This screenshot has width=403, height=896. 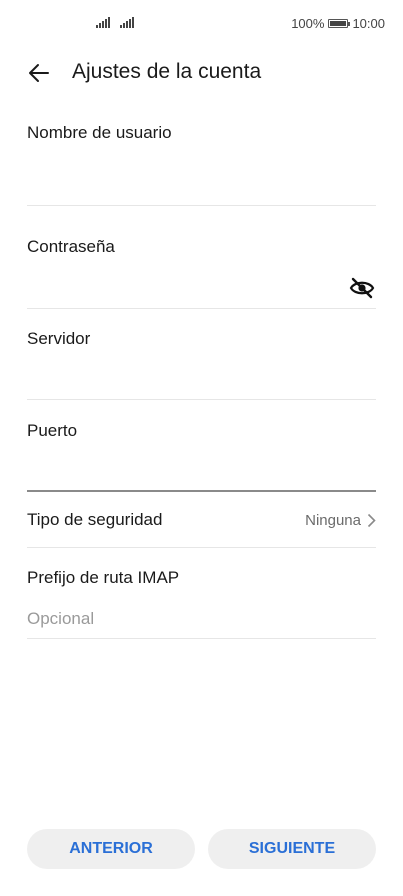 What do you see at coordinates (201, 247) in the screenshot?
I see `password-field: Contraseña` at bounding box center [201, 247].